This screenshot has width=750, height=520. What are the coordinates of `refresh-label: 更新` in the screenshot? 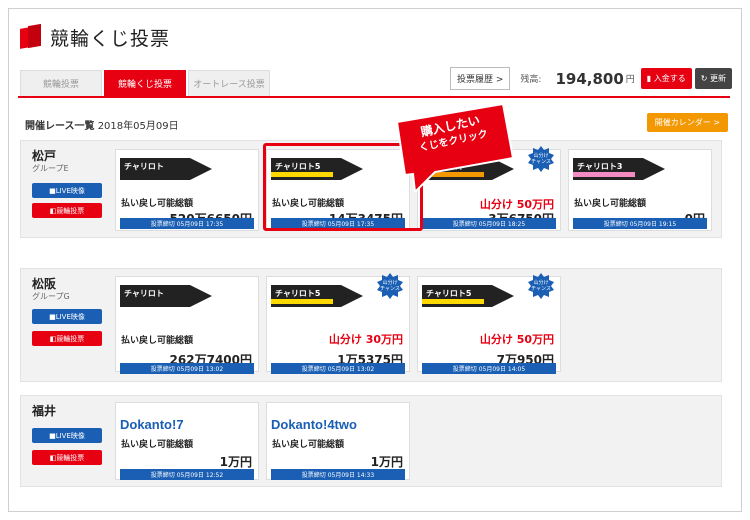 It's located at (718, 78).